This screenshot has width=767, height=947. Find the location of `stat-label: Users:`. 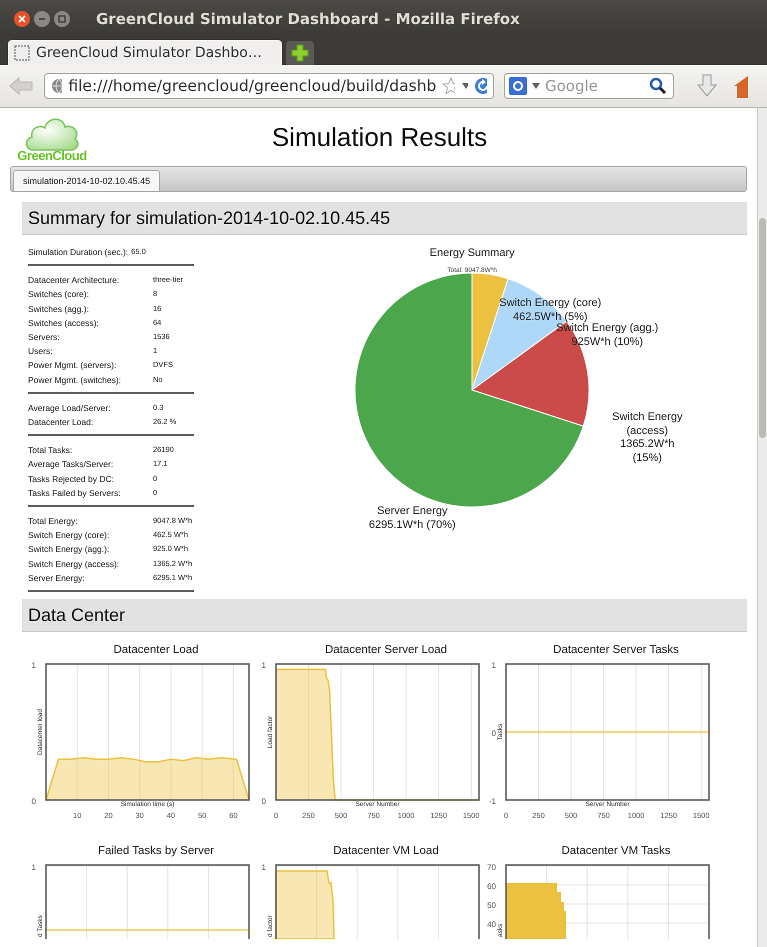

stat-label: Users: is located at coordinates (41, 351).